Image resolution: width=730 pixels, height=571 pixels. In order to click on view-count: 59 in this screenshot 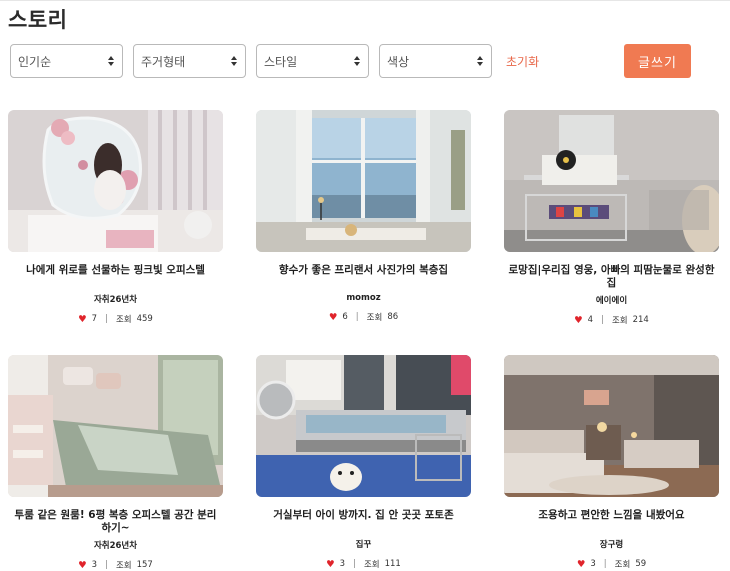, I will do `click(641, 564)`.